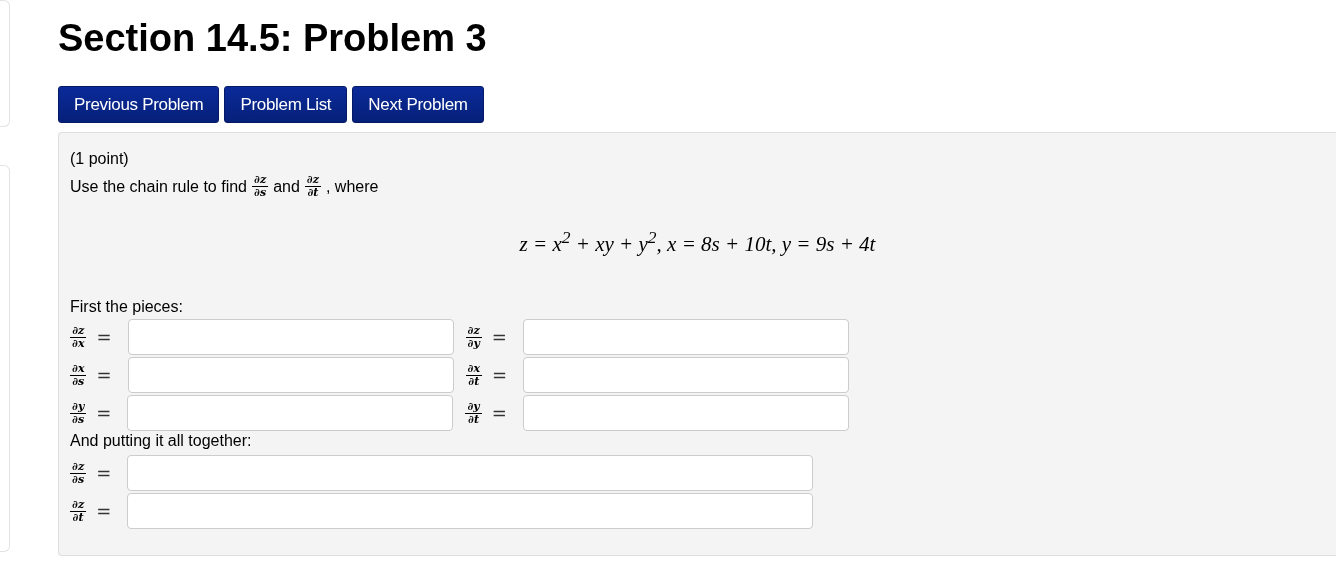 The width and height of the screenshot is (1336, 567). What do you see at coordinates (139, 104) in the screenshot?
I see `nav-button: Previous Problem` at bounding box center [139, 104].